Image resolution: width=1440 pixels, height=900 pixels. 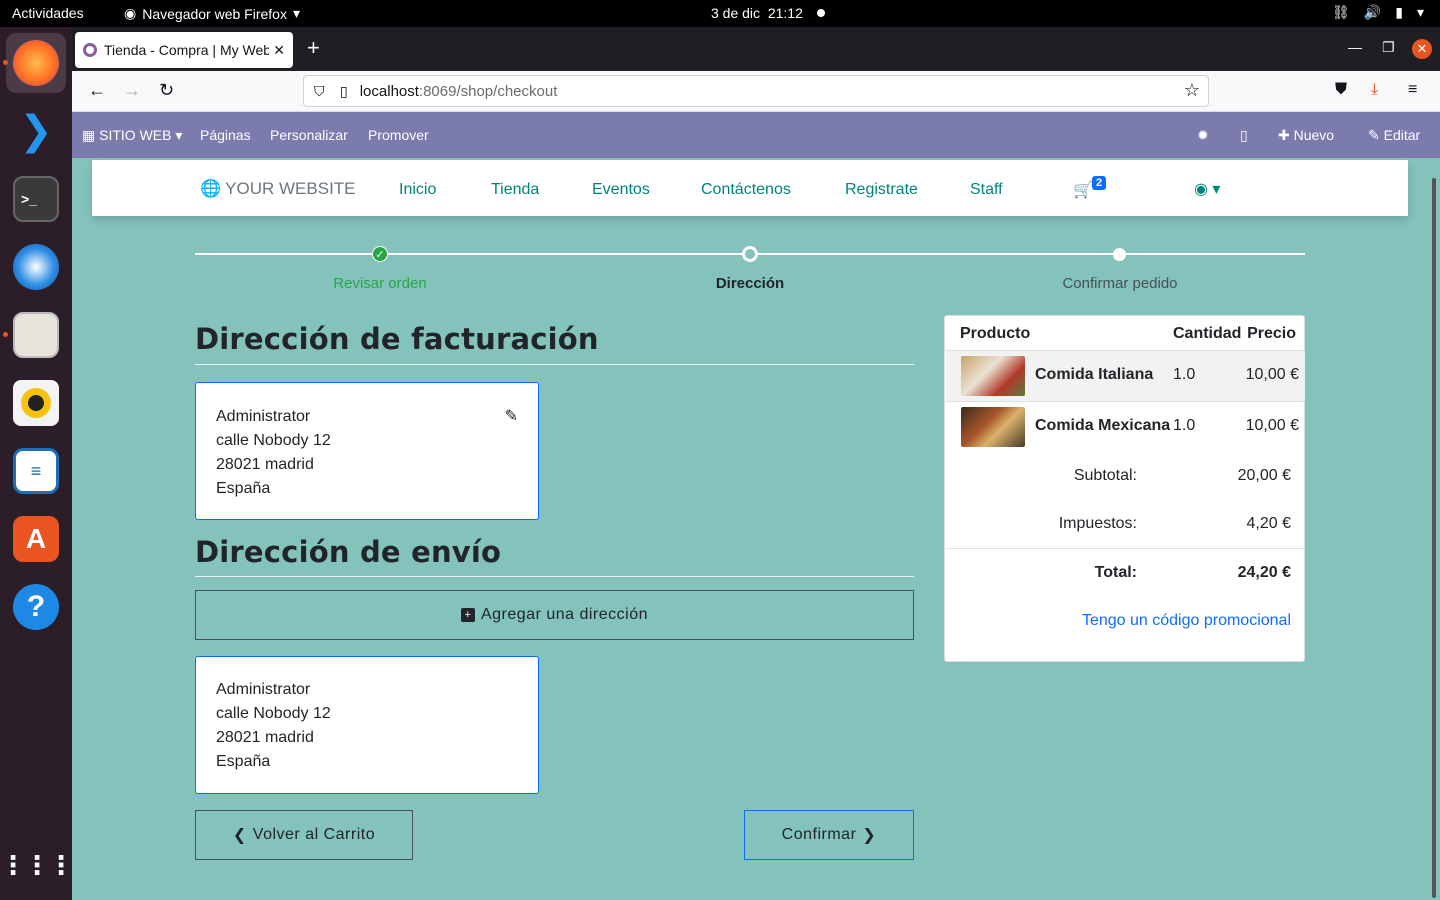 What do you see at coordinates (313, 48) in the screenshot?
I see `new-tab-button: +` at bounding box center [313, 48].